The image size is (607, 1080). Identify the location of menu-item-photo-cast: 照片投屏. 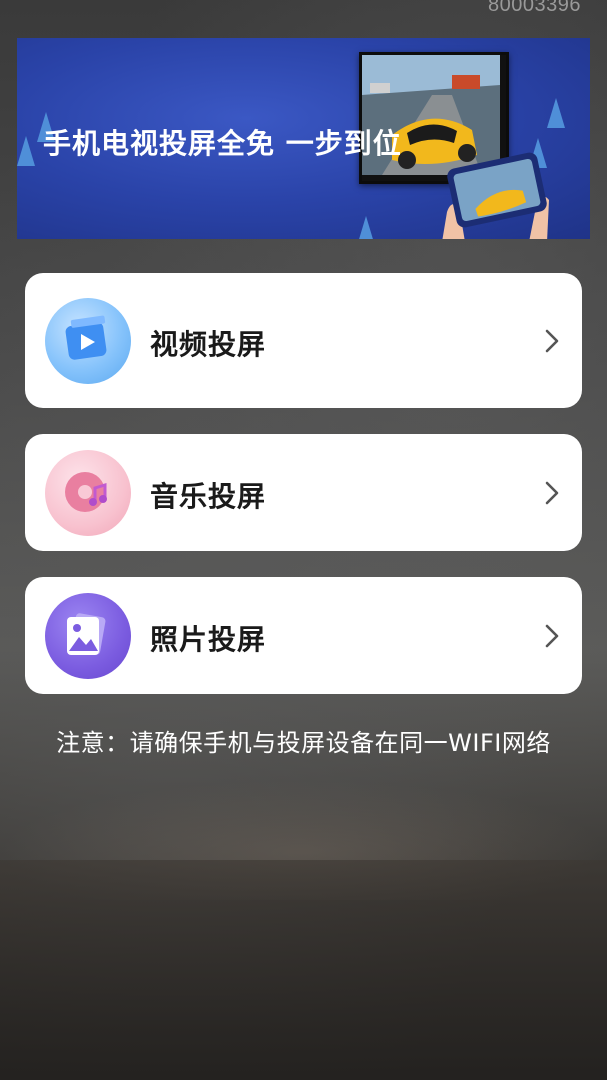
(303, 635).